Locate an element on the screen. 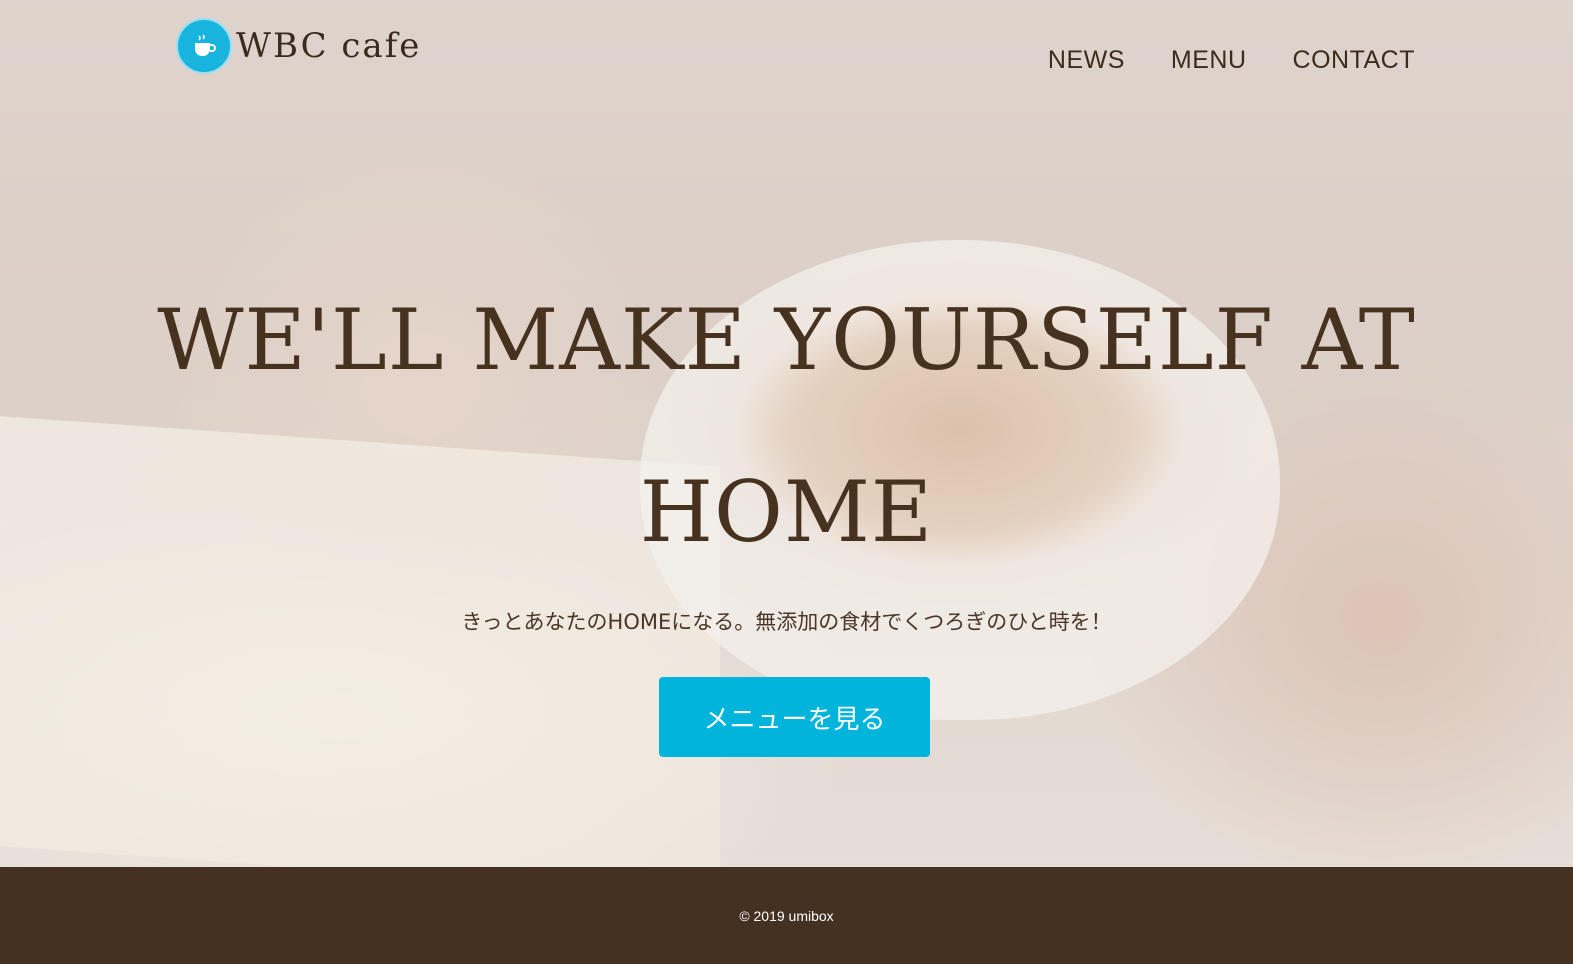 The height and width of the screenshot is (964, 1573). logo-link: WBC cafe is located at coordinates (298, 46).